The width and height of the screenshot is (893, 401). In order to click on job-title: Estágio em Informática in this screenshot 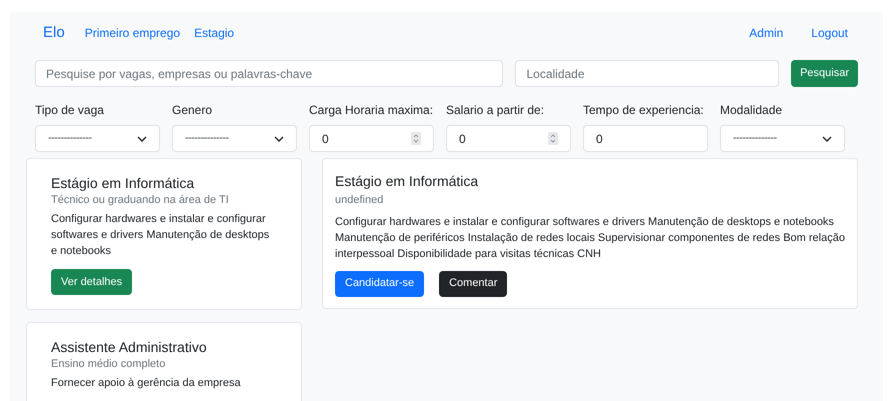, I will do `click(122, 183)`.